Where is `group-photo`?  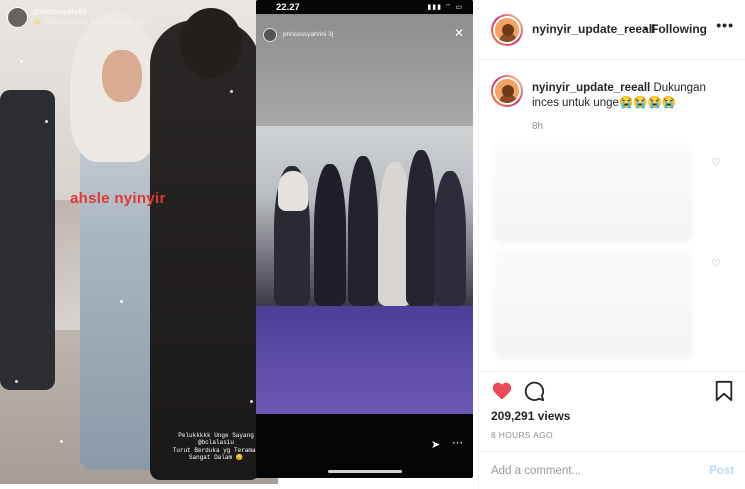
group-photo is located at coordinates (364, 216).